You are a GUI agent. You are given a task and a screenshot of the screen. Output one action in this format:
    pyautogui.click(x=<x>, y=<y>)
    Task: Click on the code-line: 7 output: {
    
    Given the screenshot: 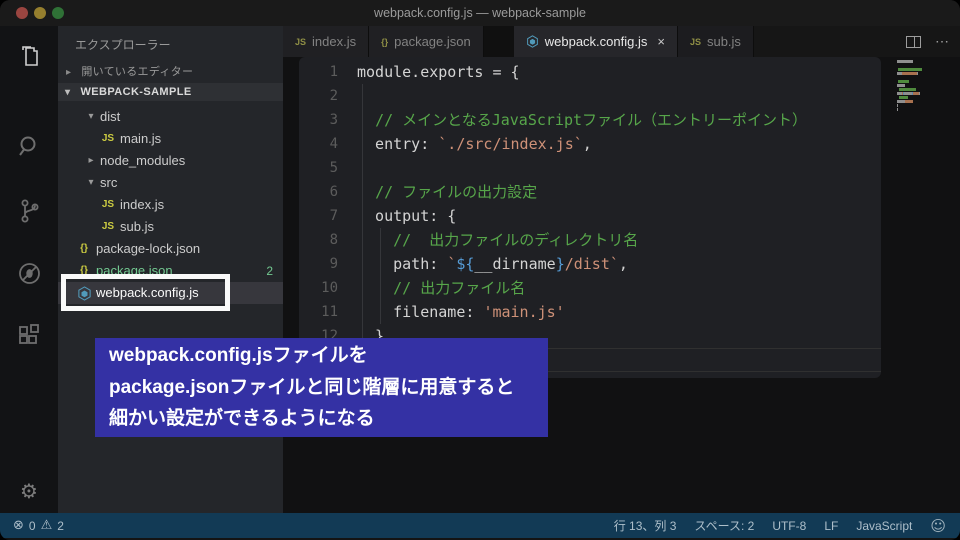 What is the action you would take?
    pyautogui.click(x=590, y=216)
    